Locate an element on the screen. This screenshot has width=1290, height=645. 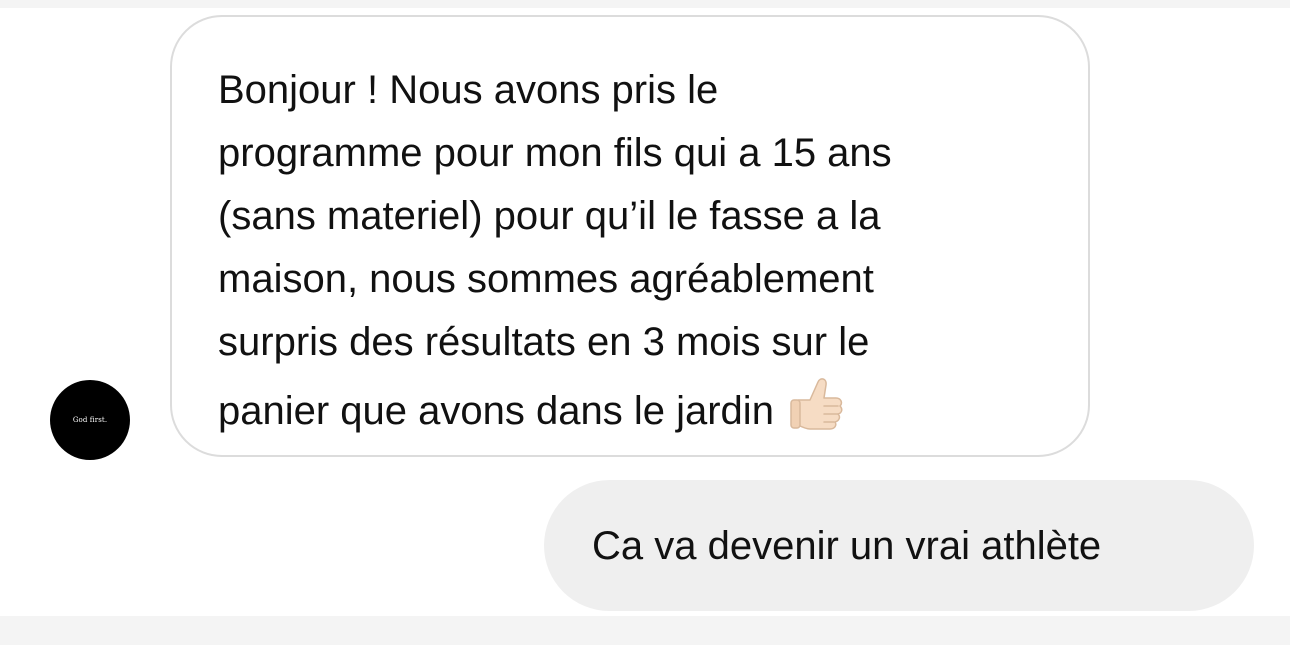
avatar: God first. is located at coordinates (90, 420).